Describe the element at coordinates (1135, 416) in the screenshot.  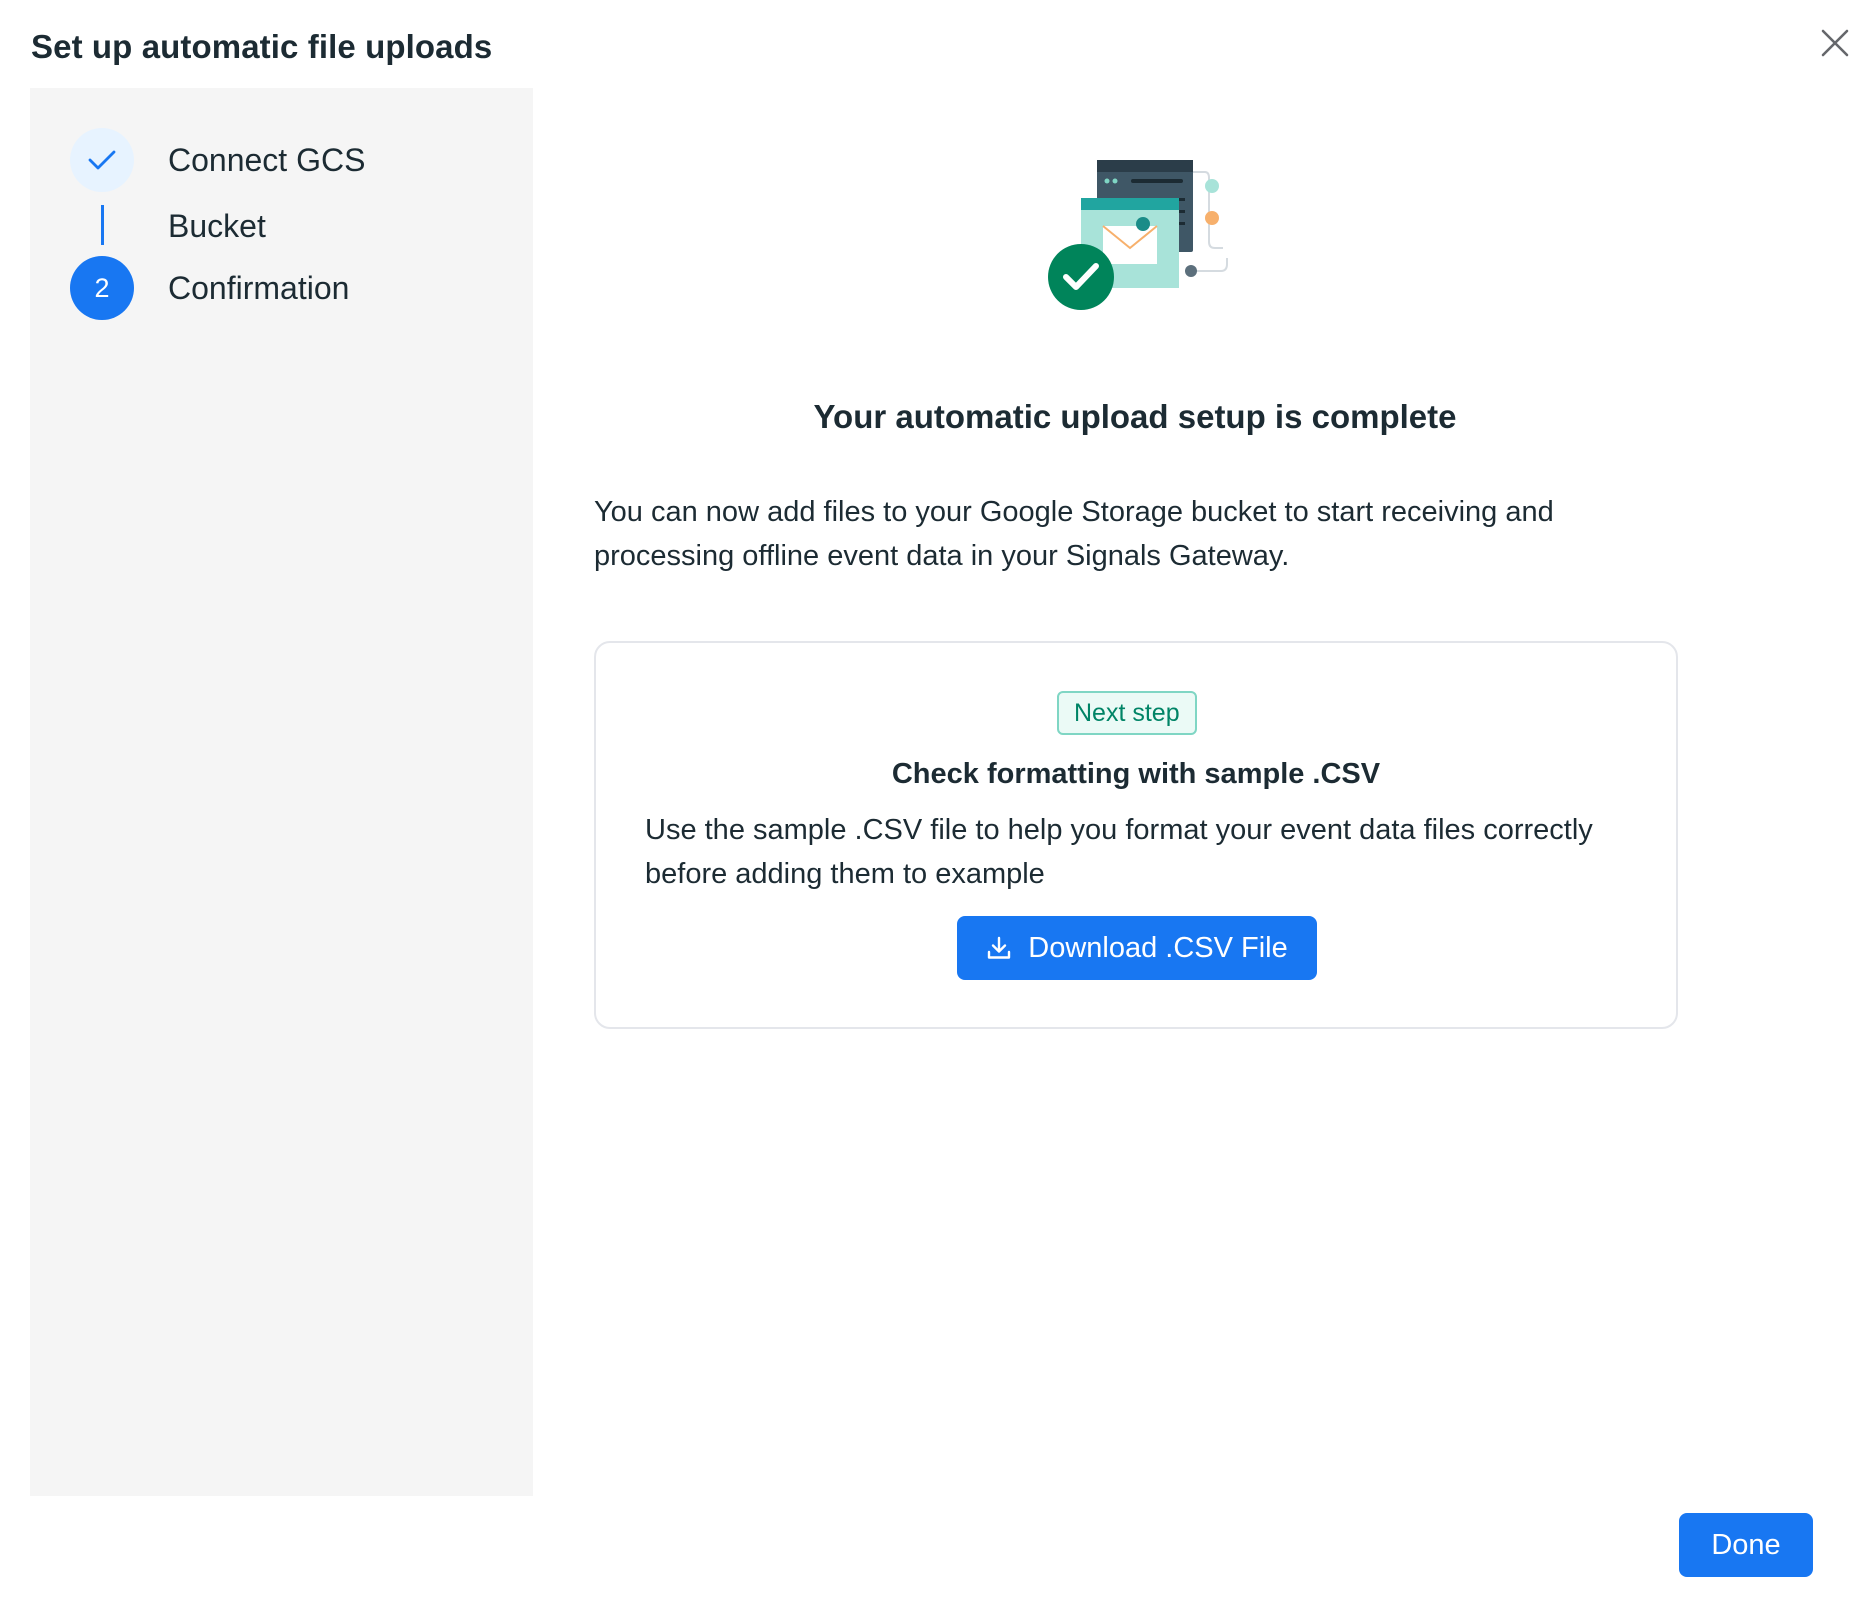
I see `completion-heading: Your automatic upload setup is complete` at that location.